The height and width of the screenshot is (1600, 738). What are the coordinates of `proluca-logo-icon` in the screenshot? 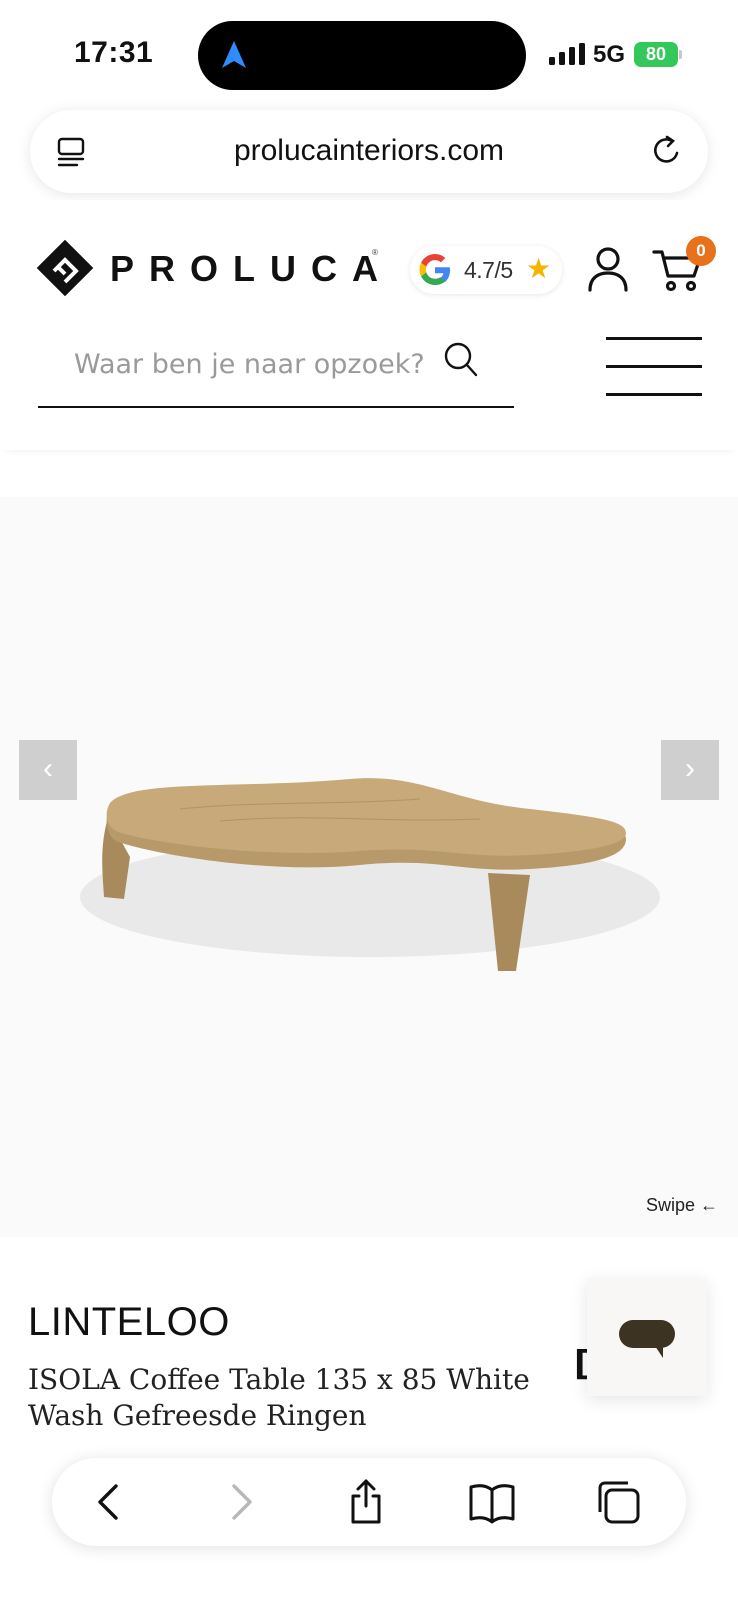 It's located at (65, 268).